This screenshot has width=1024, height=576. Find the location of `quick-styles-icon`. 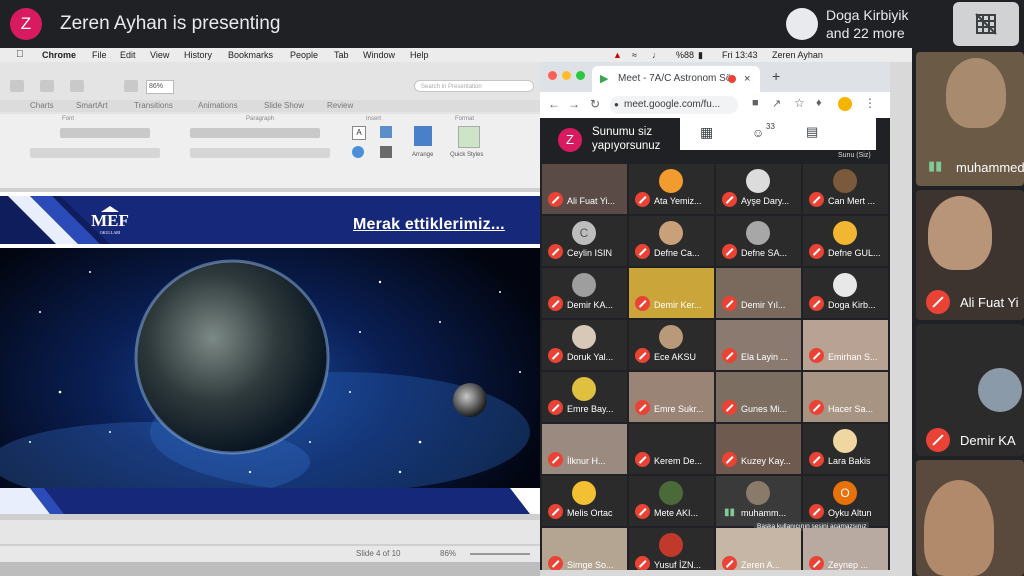

quick-styles-icon is located at coordinates (469, 137).